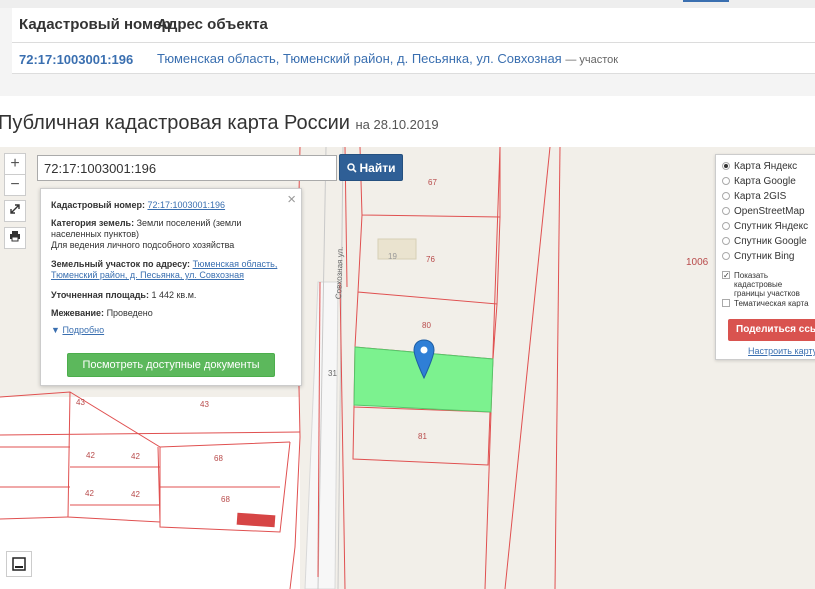 This screenshot has height=589, width=815. I want to click on layer-option-google-sat: Спутник Google, so click(764, 241).